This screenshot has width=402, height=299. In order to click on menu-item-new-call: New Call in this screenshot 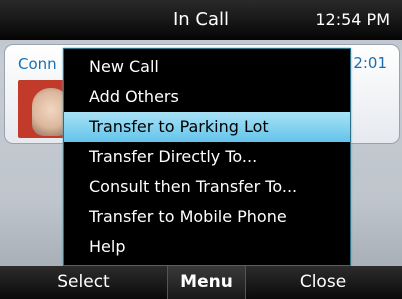, I will do `click(207, 67)`.